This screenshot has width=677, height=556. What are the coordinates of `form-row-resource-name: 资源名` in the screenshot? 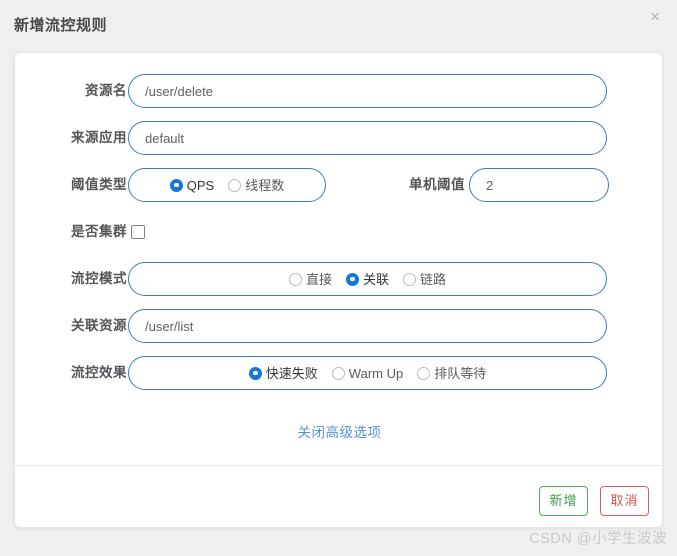 It's located at (338, 91).